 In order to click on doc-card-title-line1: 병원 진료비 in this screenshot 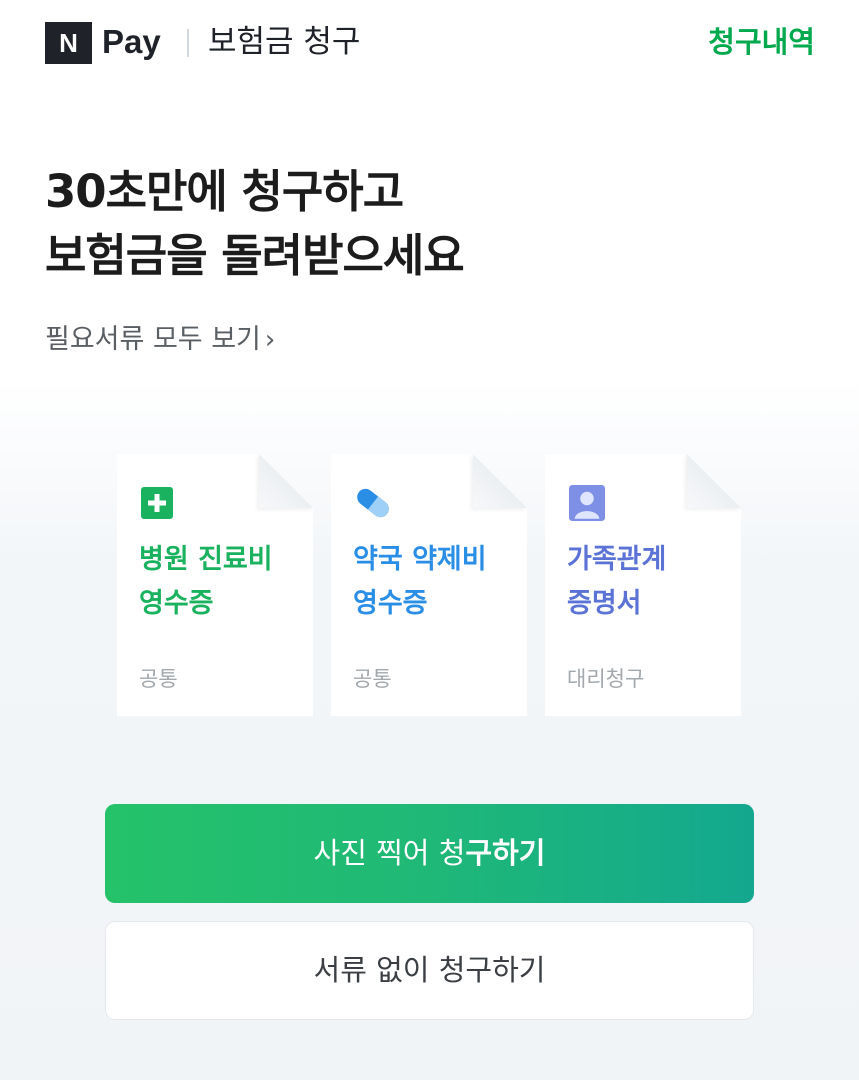, I will do `click(206, 559)`.